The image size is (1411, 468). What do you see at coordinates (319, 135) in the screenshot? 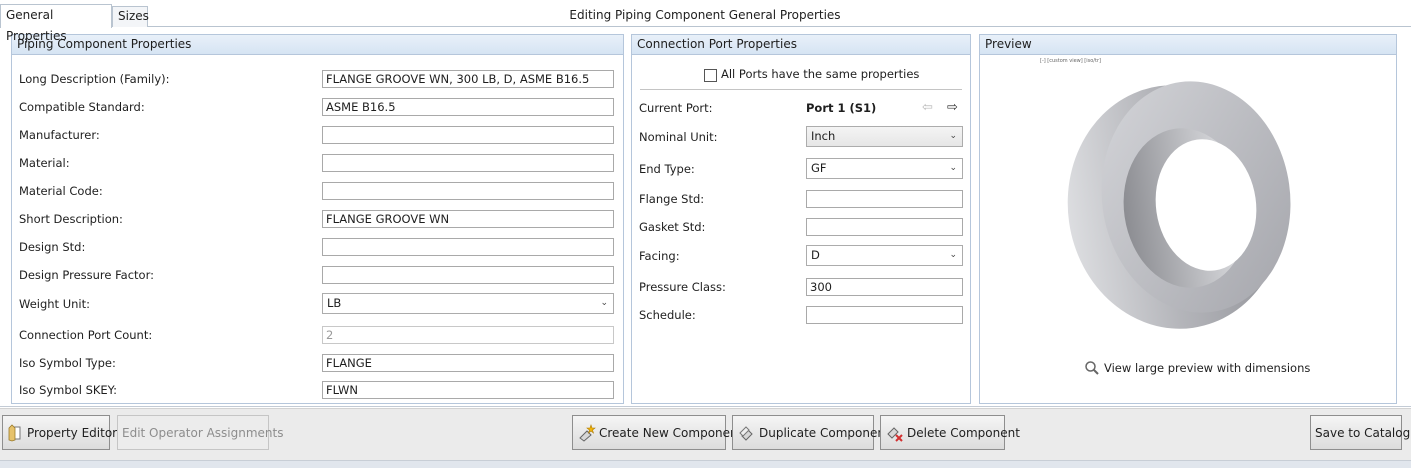
I see `piping-property-row: Manufacturer:` at bounding box center [319, 135].